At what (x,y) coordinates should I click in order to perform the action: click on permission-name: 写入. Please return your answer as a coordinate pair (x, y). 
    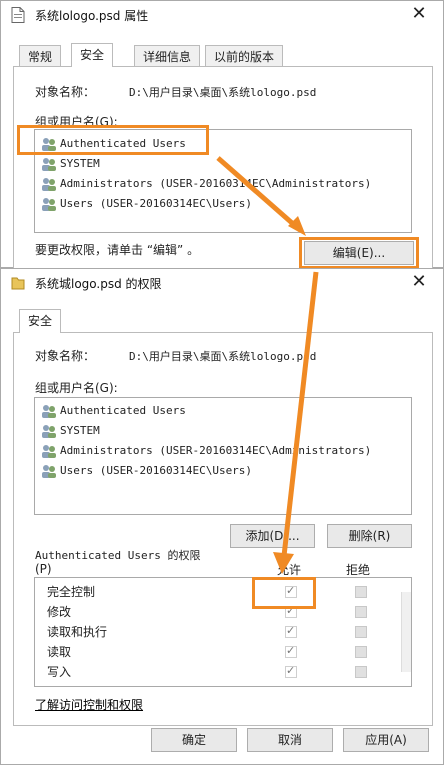
    Looking at the image, I should click on (59, 672).